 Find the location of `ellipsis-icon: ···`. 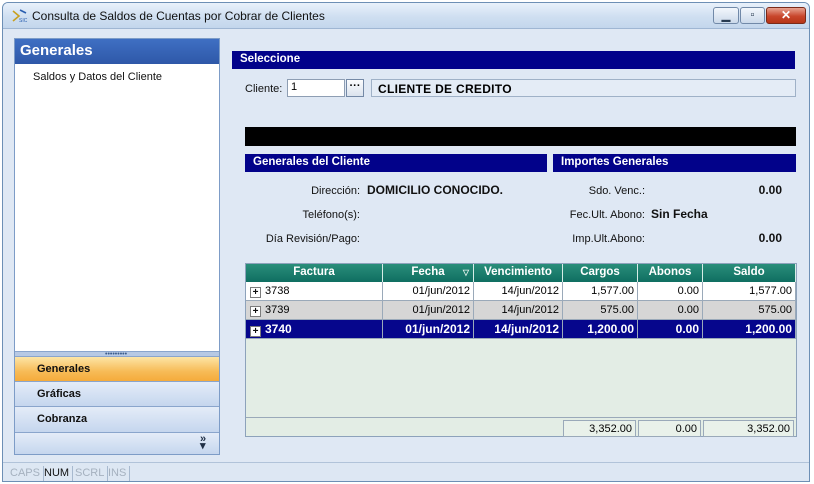

ellipsis-icon: ··· is located at coordinates (355, 86).